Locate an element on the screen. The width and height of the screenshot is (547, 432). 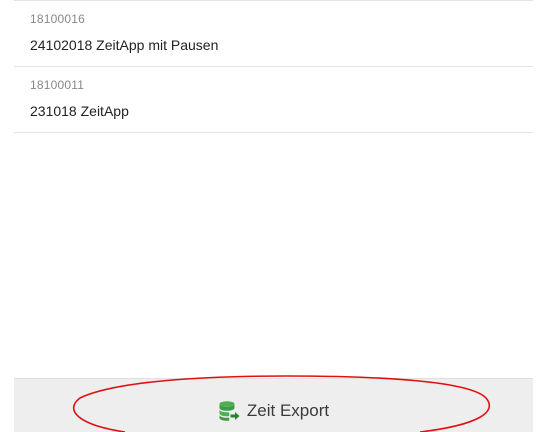
list-item: 18100011 231018 ZeitApp is located at coordinates (273, 100).